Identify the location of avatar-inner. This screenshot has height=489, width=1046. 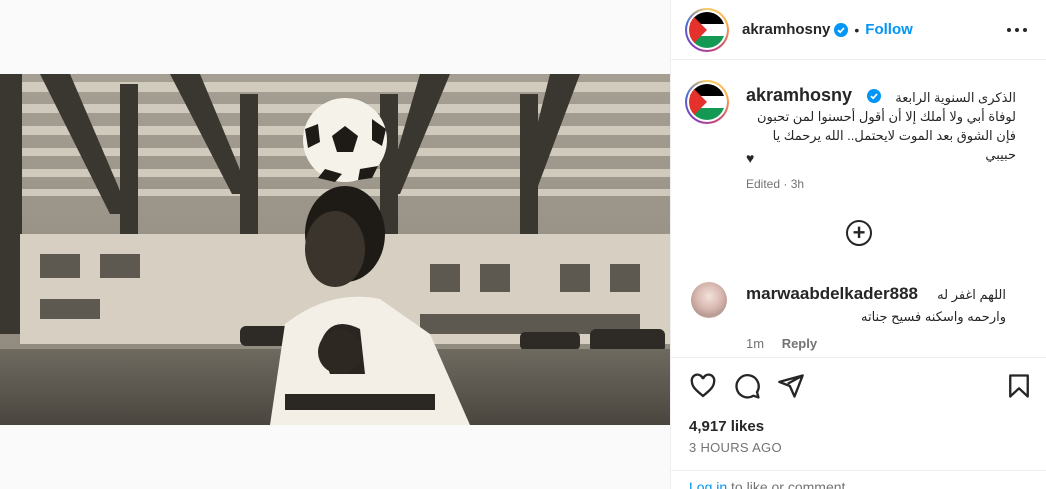
(707, 29).